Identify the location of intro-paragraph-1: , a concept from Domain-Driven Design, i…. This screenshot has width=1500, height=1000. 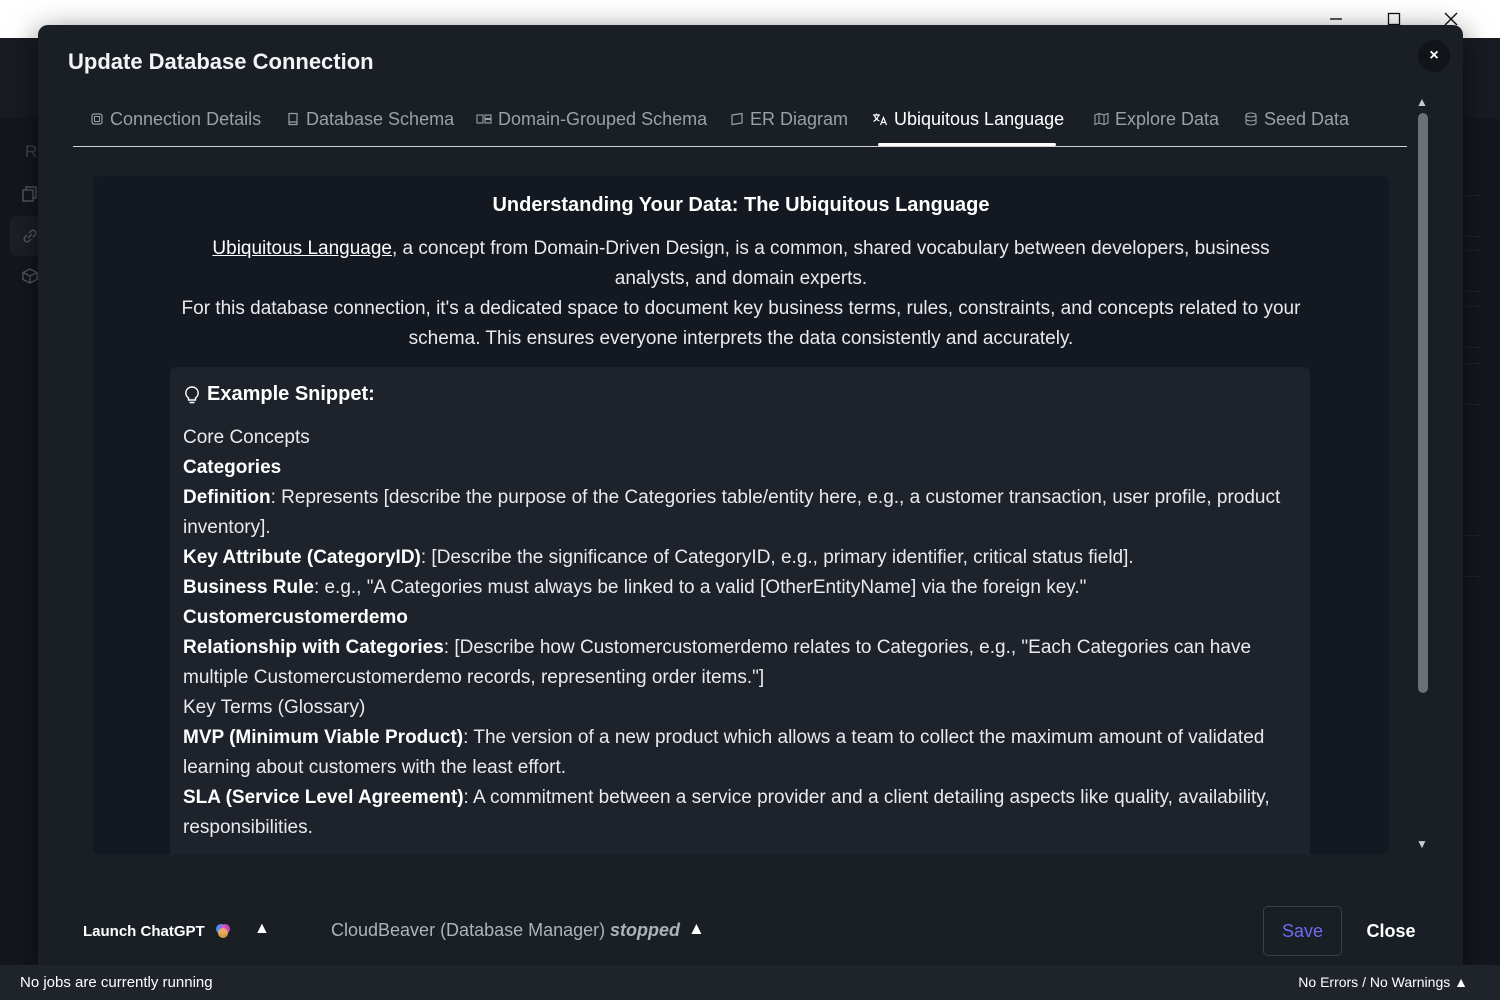
(831, 263).